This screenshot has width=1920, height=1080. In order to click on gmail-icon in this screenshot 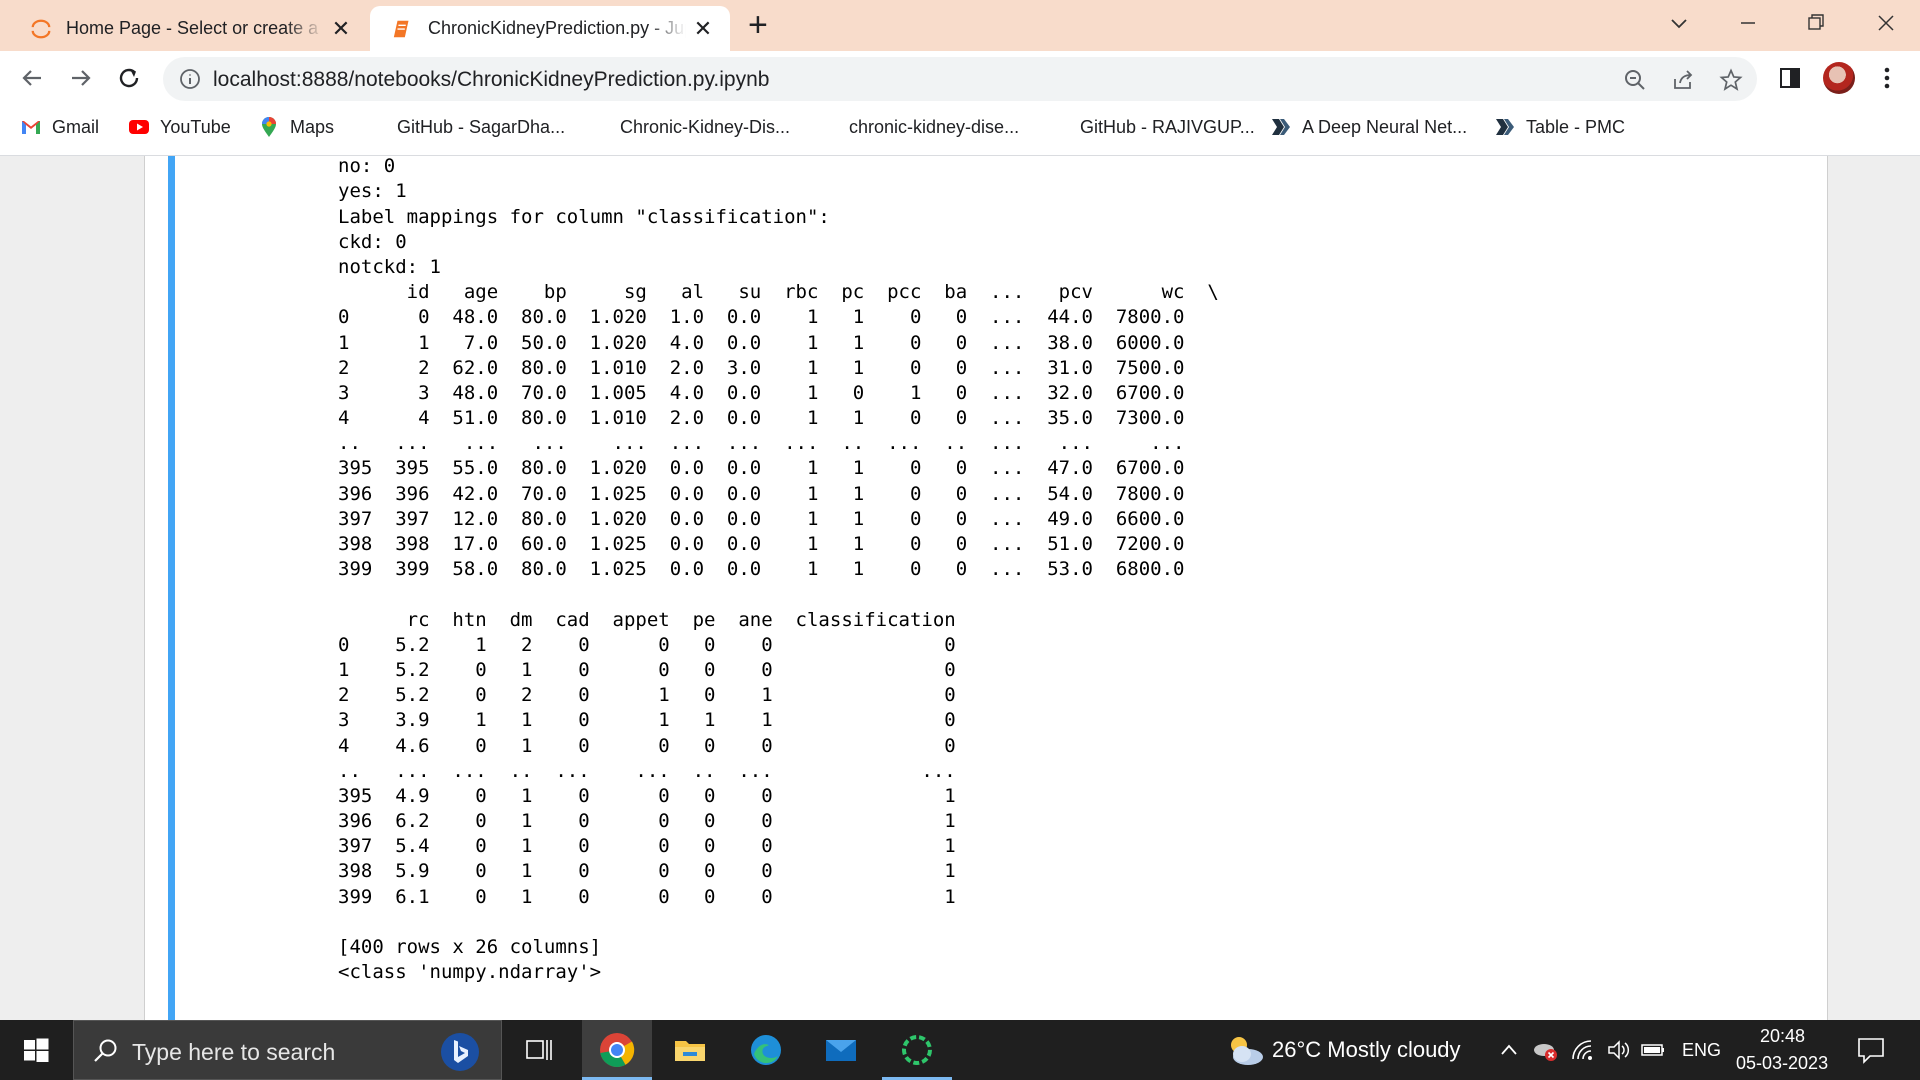, I will do `click(31, 127)`.